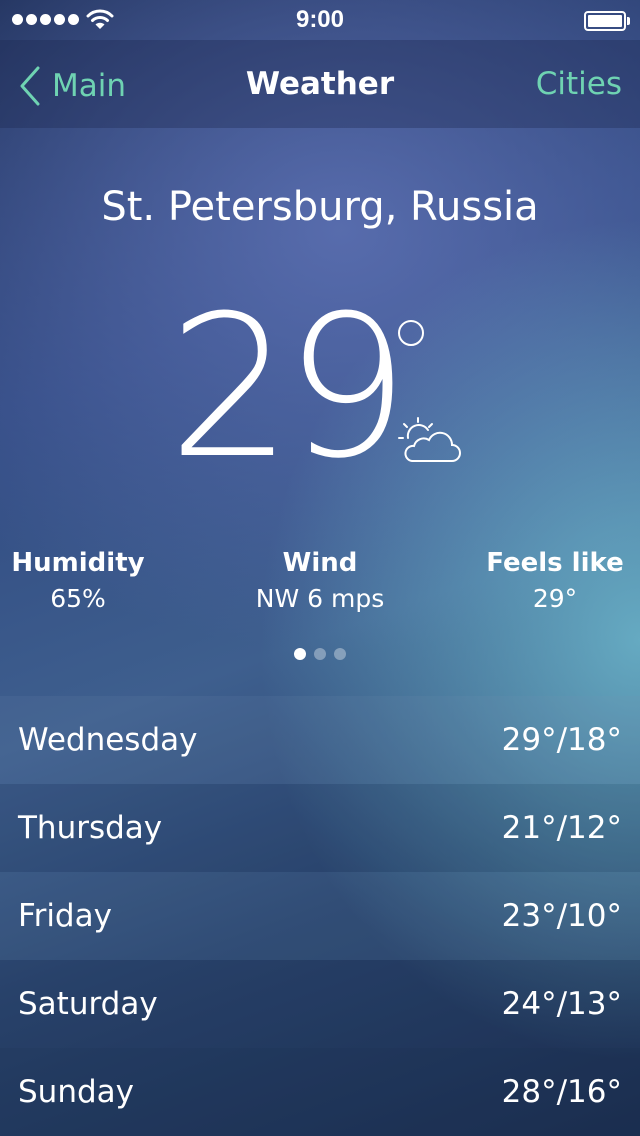 This screenshot has height=1136, width=640. I want to click on forecast-row-thursday: Thursday 21°/12°, so click(320, 828).